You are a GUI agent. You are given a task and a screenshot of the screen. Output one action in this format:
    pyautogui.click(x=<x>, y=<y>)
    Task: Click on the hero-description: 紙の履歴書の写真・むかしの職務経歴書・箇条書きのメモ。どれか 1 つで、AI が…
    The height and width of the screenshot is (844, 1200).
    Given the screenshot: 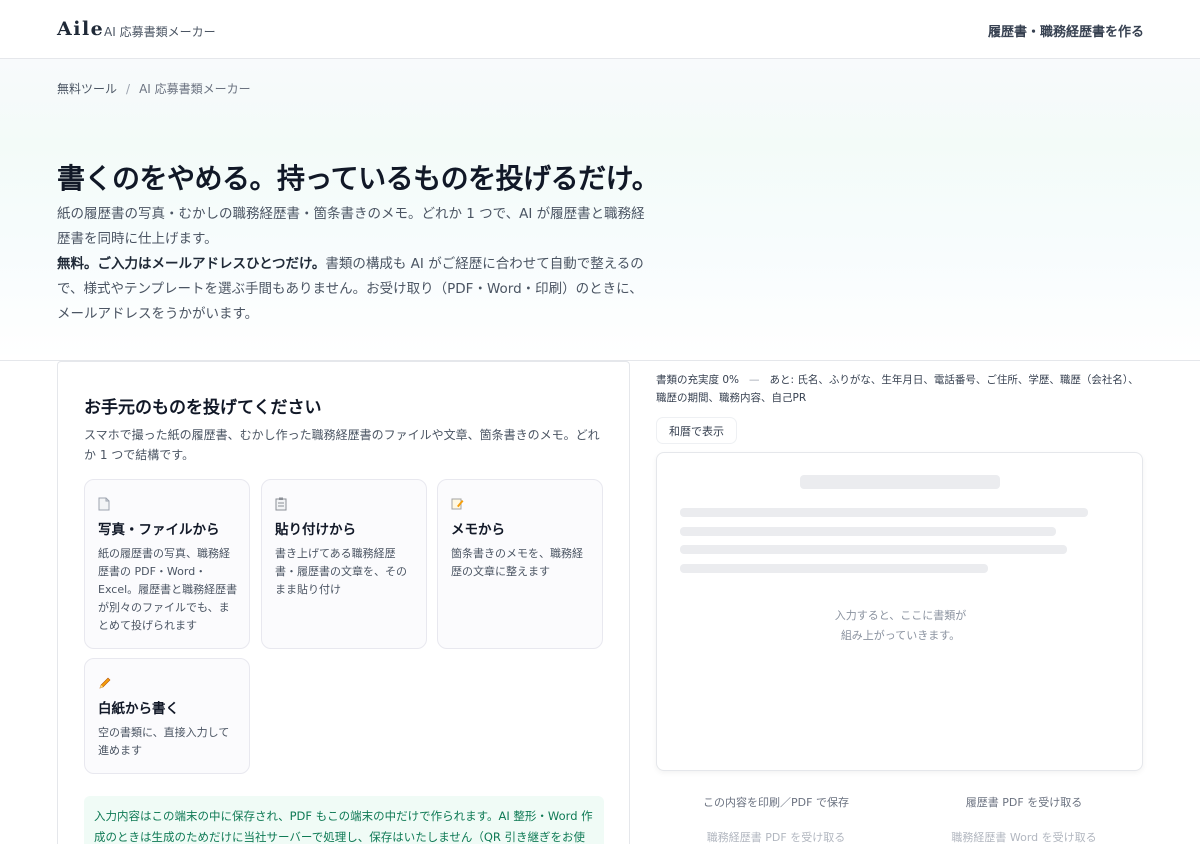 What is the action you would take?
    pyautogui.click(x=352, y=264)
    